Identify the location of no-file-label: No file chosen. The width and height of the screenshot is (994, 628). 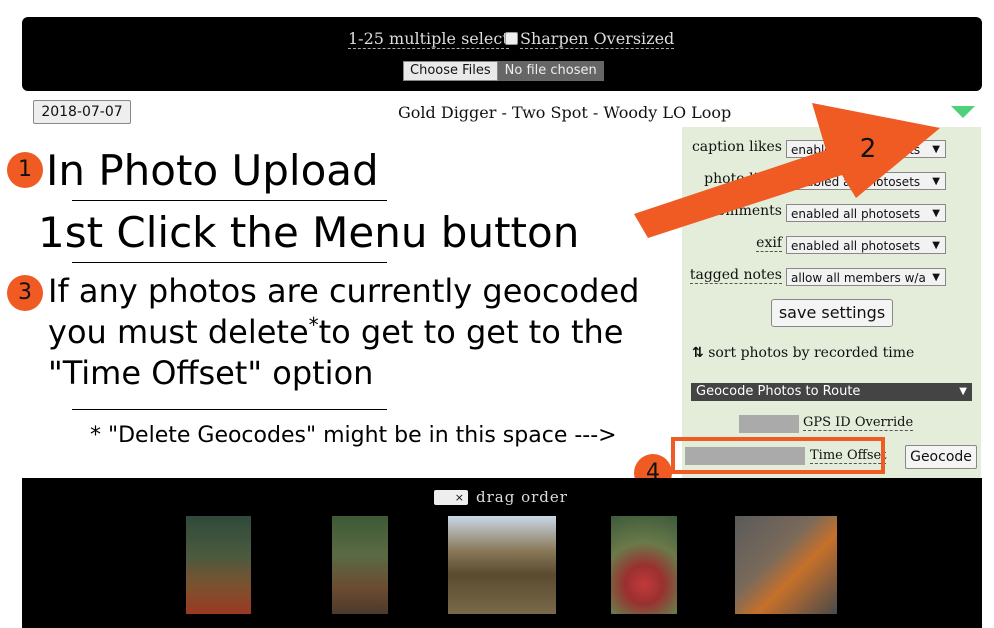
(550, 71).